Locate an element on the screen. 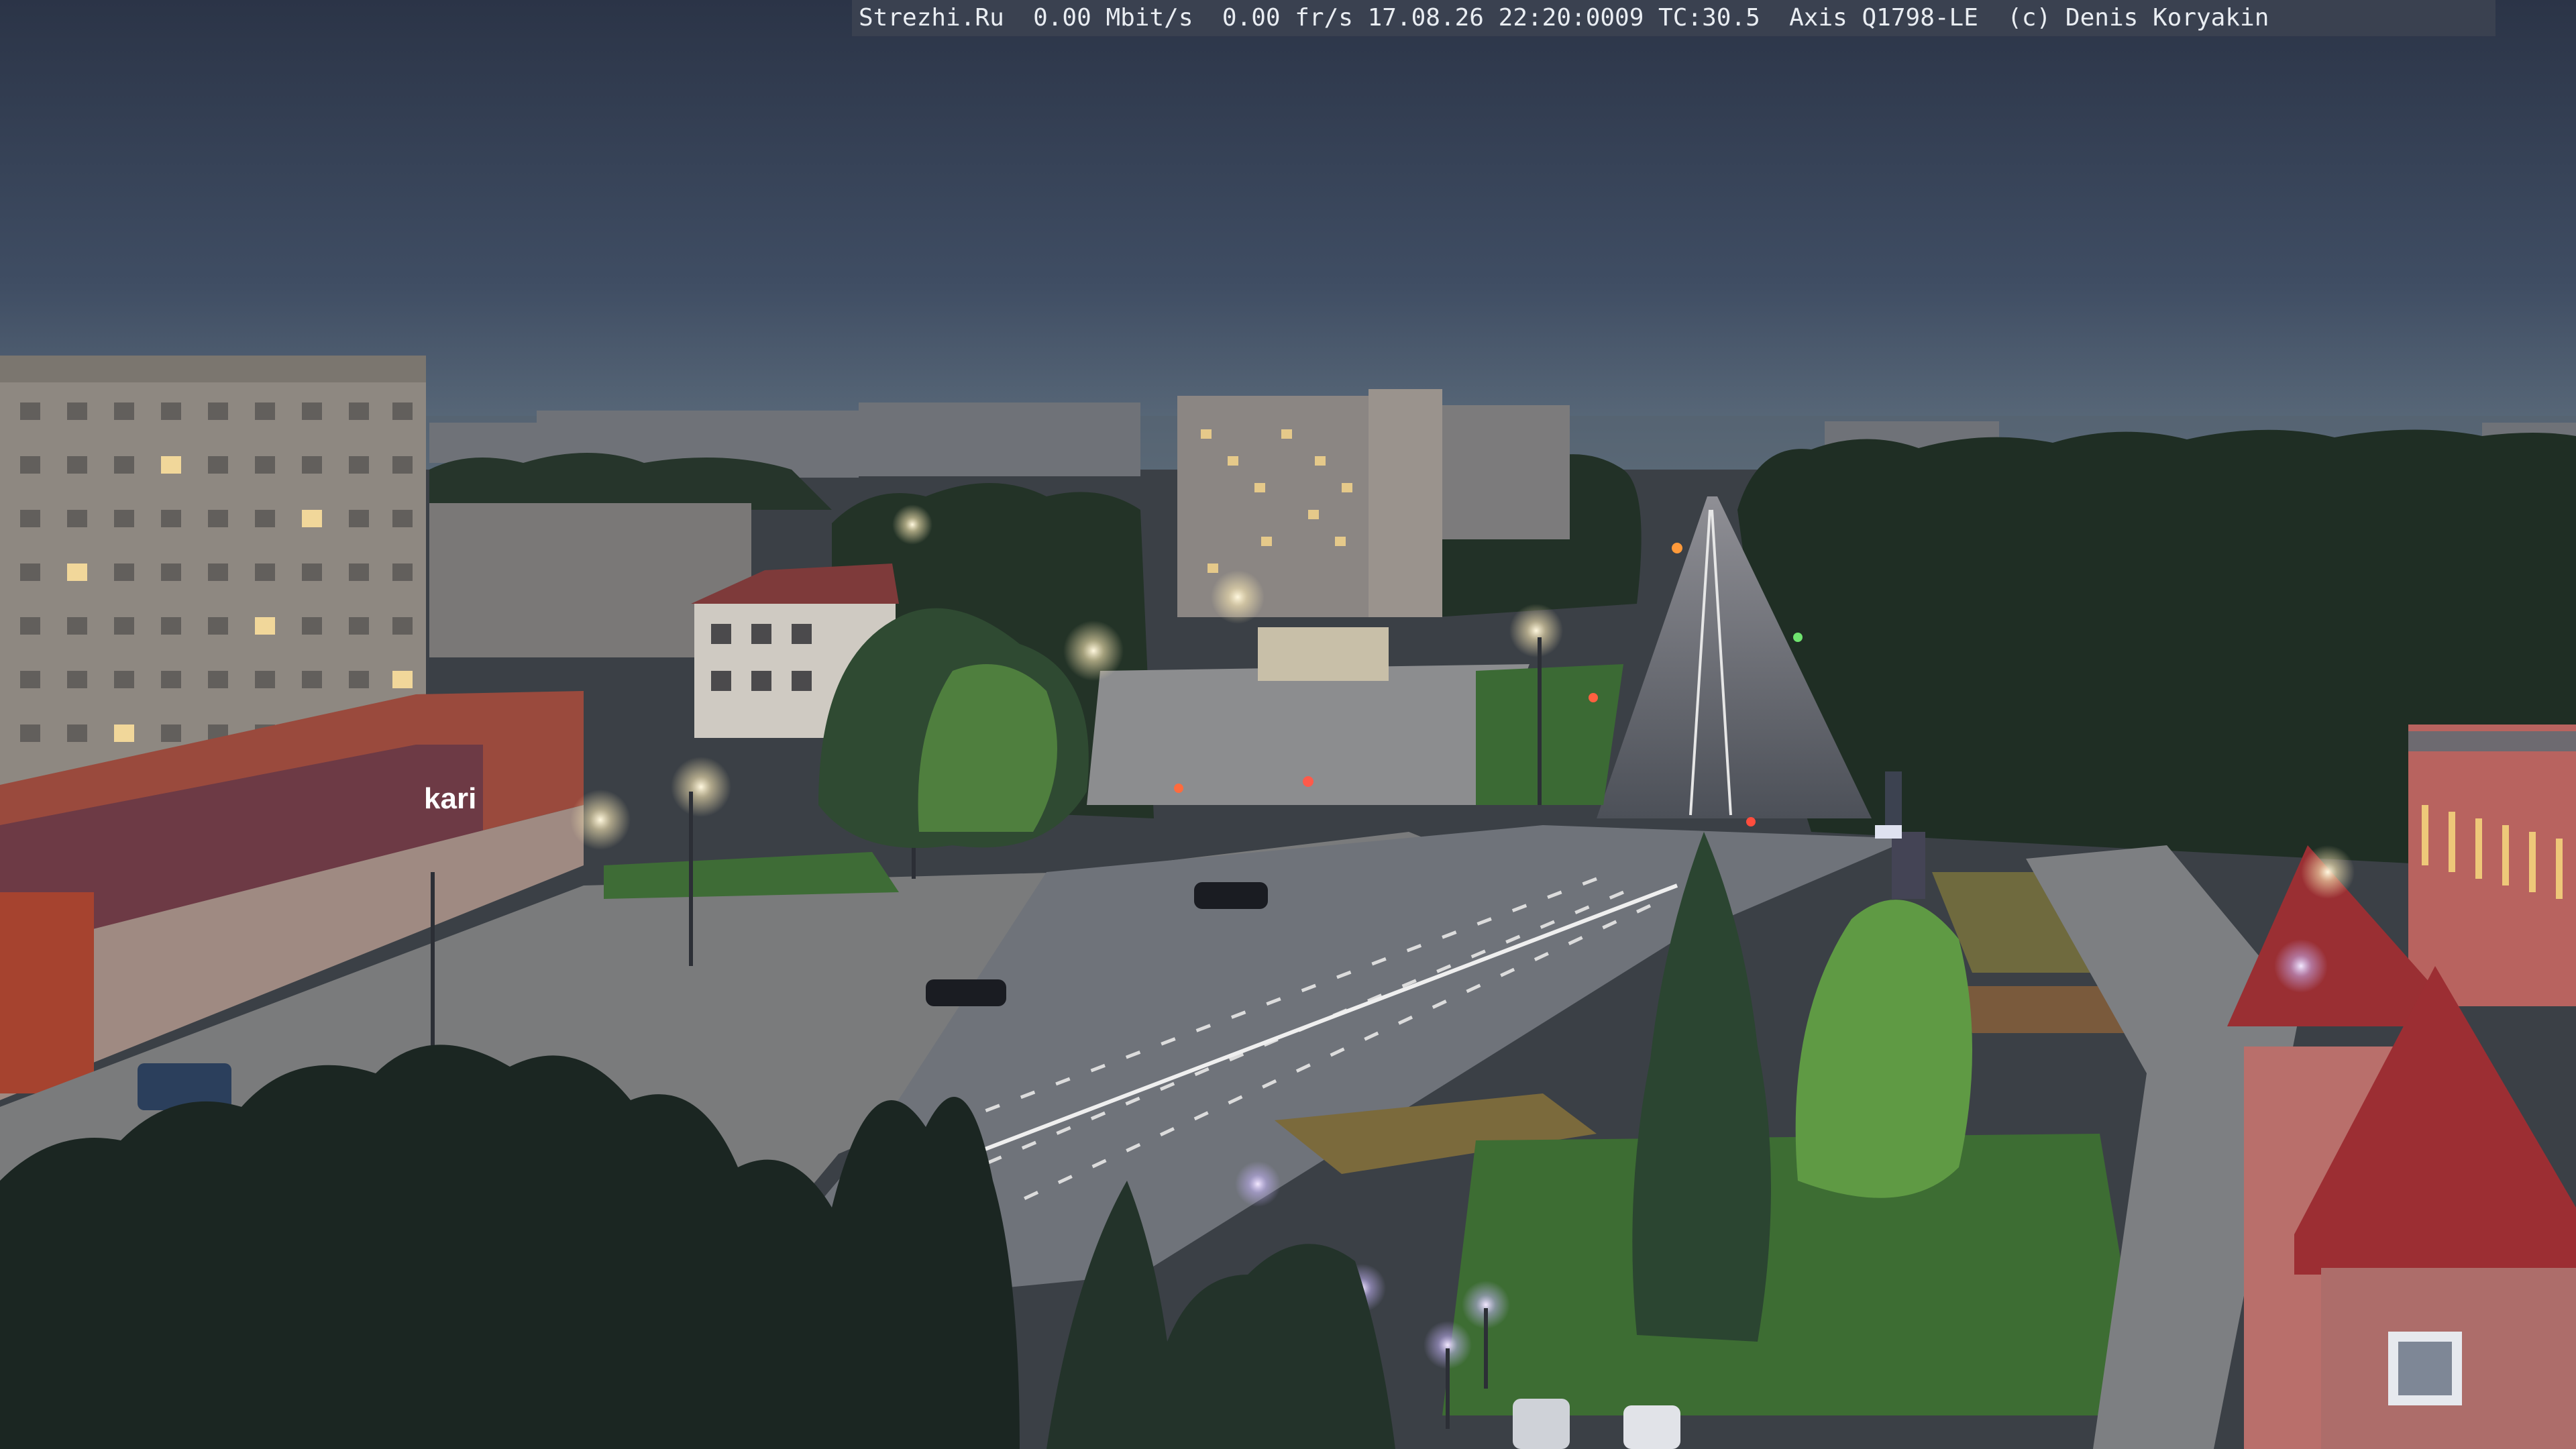 The image size is (2576, 1449). kiosk-building is located at coordinates (1323, 654).